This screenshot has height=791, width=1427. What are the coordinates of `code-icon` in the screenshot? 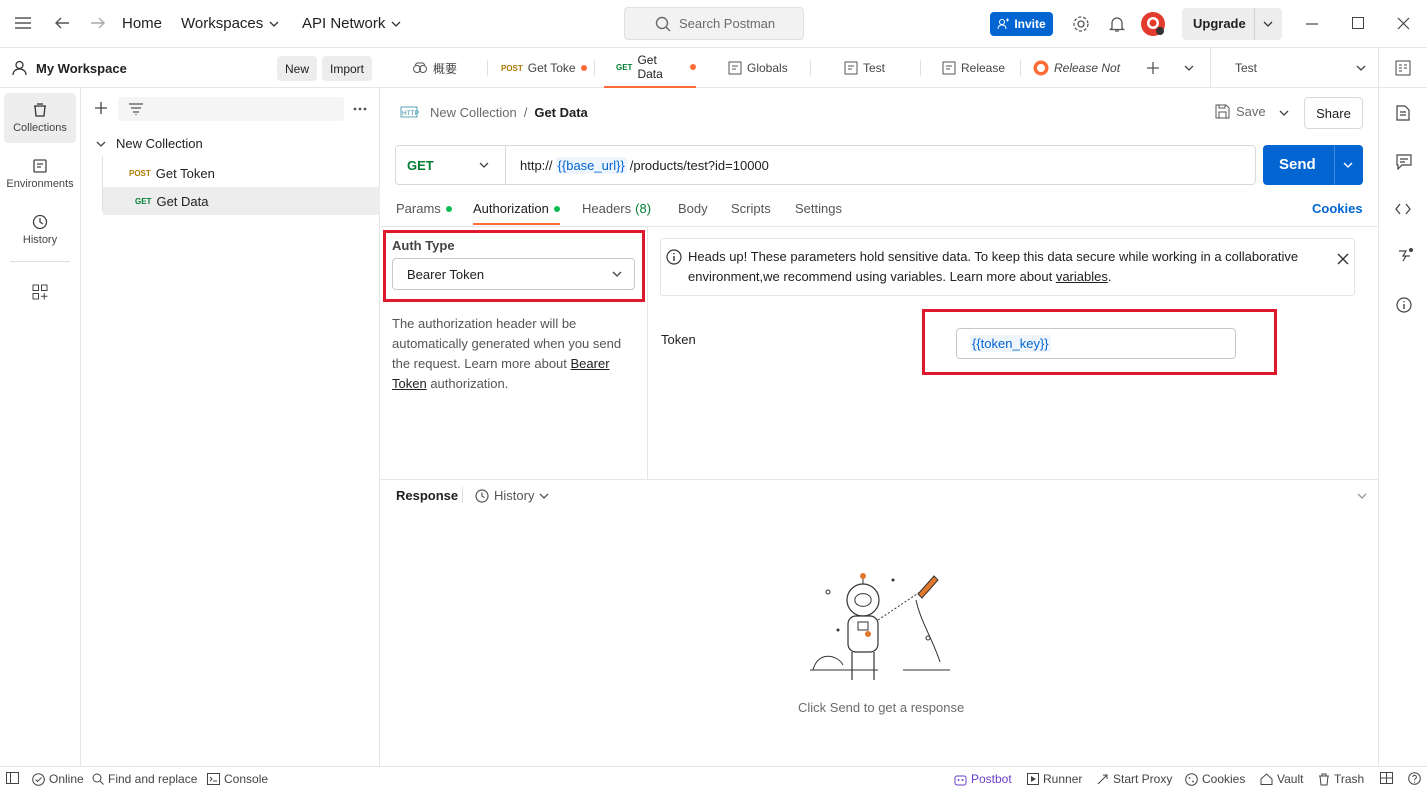 It's located at (1403, 209).